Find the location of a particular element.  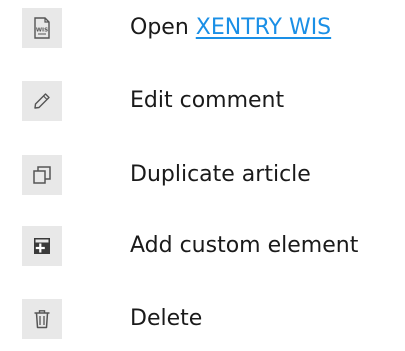

duplicate-article-label: Duplicate article is located at coordinates (220, 174).